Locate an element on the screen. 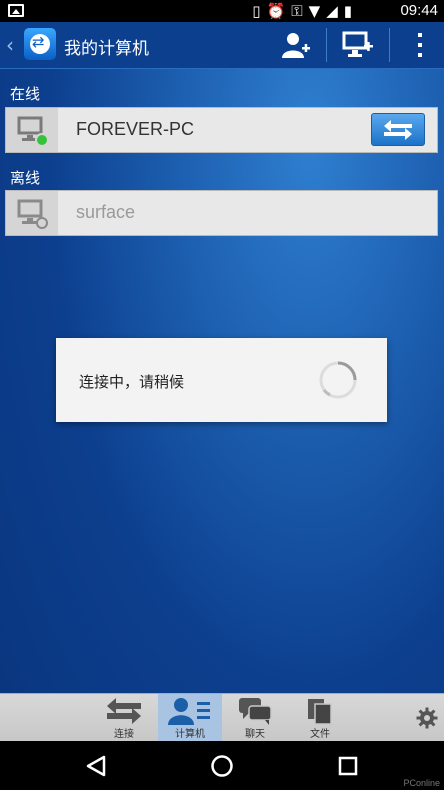  add-computer-icon is located at coordinates (357, 44).